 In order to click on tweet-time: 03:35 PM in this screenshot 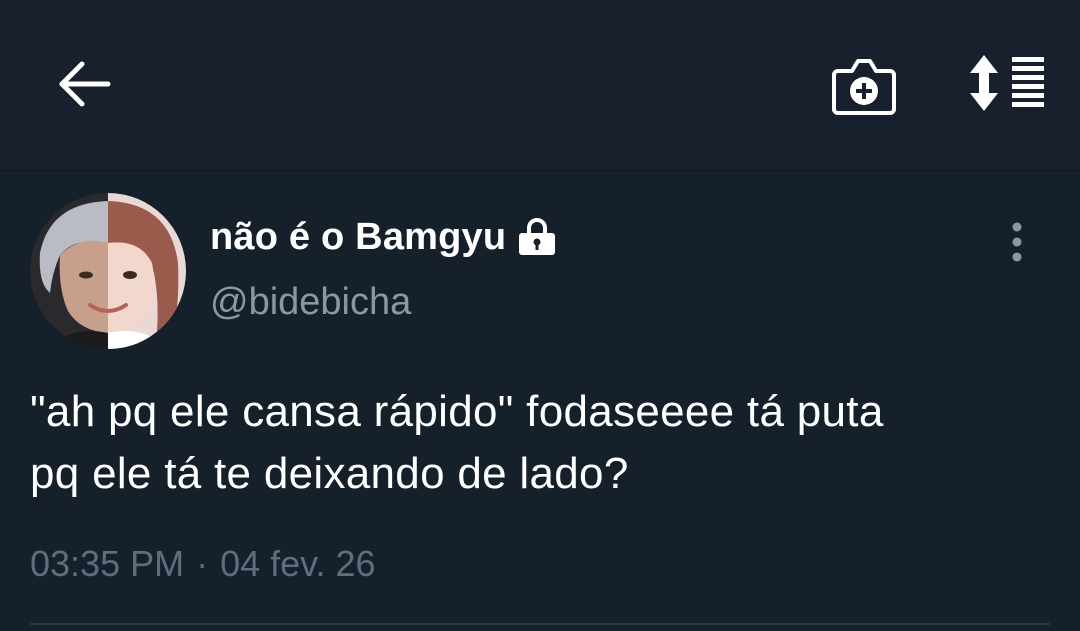, I will do `click(107, 563)`.